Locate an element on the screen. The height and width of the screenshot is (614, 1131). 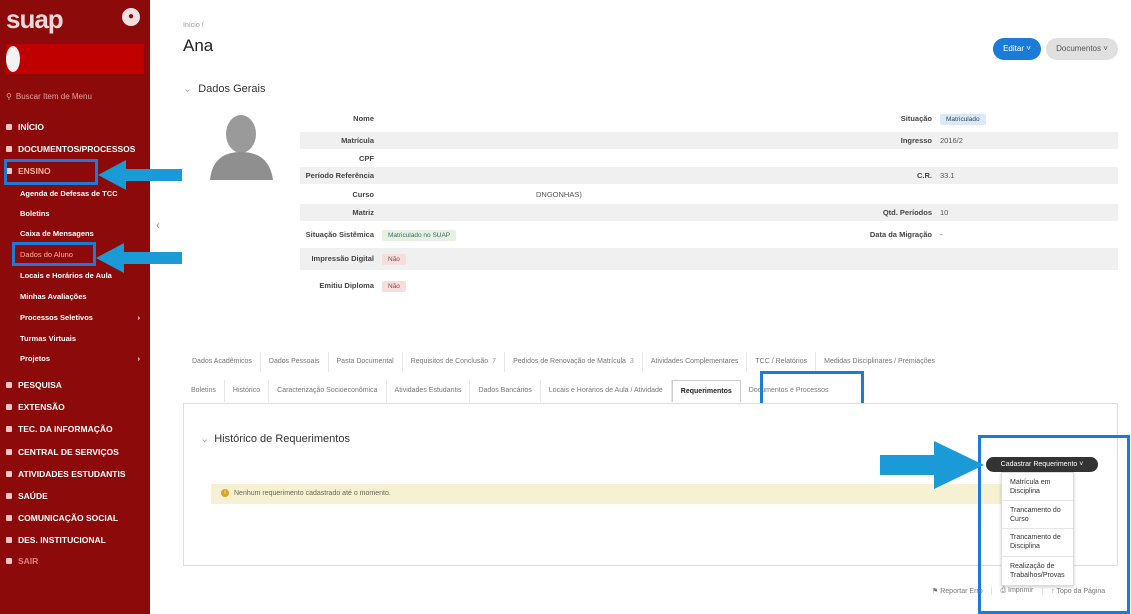
nav-documentos: DOCUMENTOS/PROCESSOS is located at coordinates (76, 149).